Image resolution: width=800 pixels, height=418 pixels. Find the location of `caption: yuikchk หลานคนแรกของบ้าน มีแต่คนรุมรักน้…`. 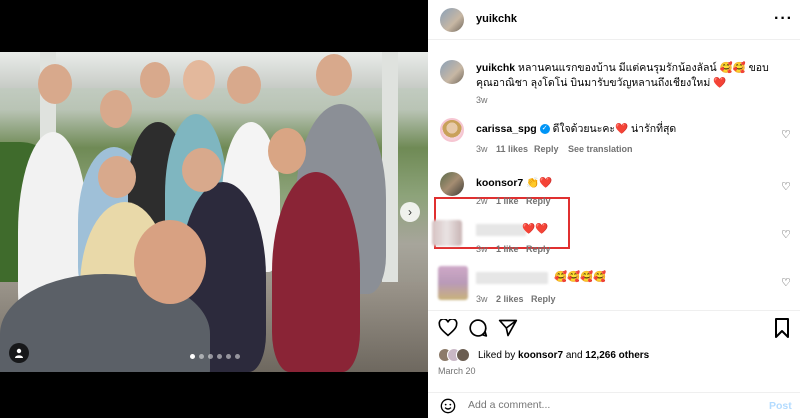

caption: yuikchk หลานคนแรกของบ้าน มีแต่คนรุมรักน้… is located at coordinates (626, 76).